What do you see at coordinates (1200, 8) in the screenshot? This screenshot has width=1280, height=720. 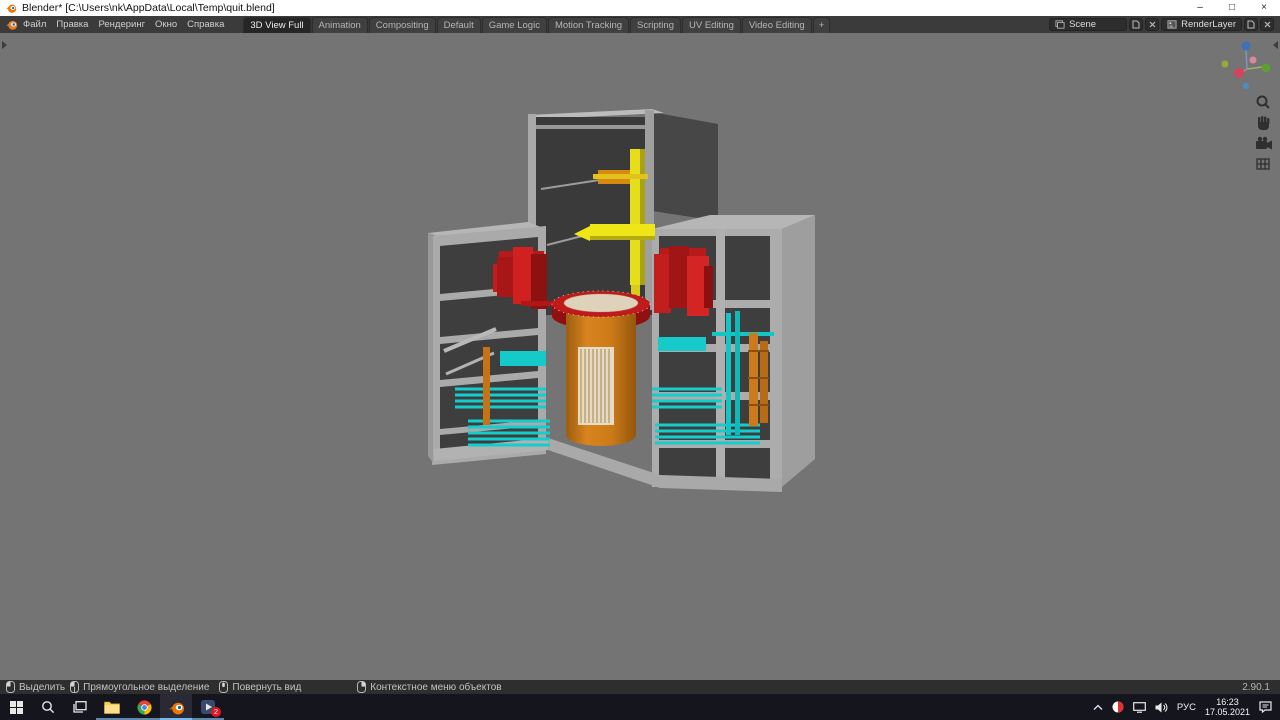 I see `minimize-button: –` at bounding box center [1200, 8].